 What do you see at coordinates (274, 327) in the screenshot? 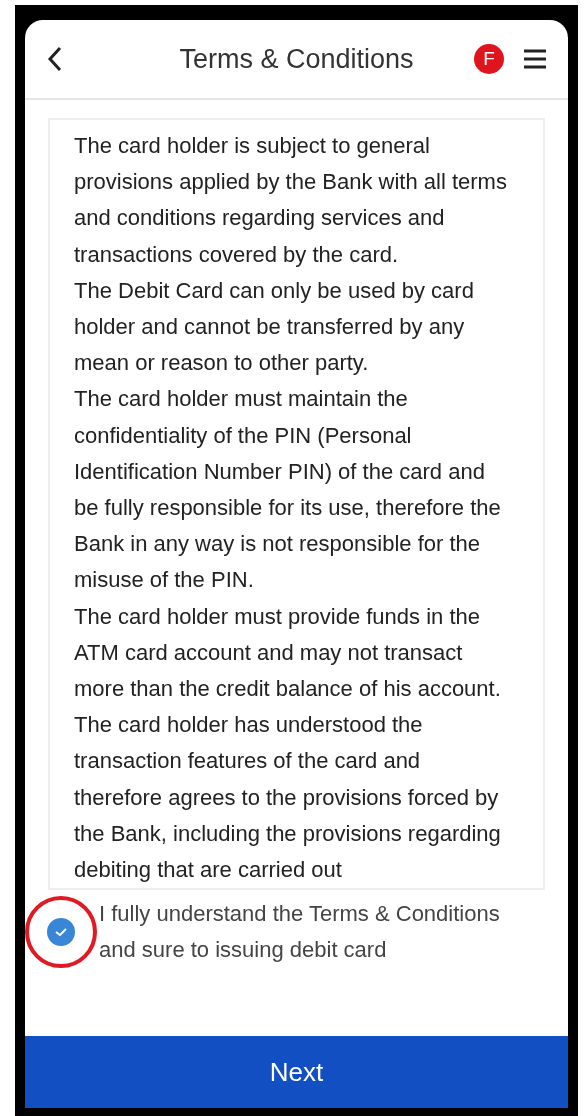
I see `terms-paragraph: The Debit Card can only be used by card holder and cannot be transferred by any mean or reason to other party.` at bounding box center [274, 327].